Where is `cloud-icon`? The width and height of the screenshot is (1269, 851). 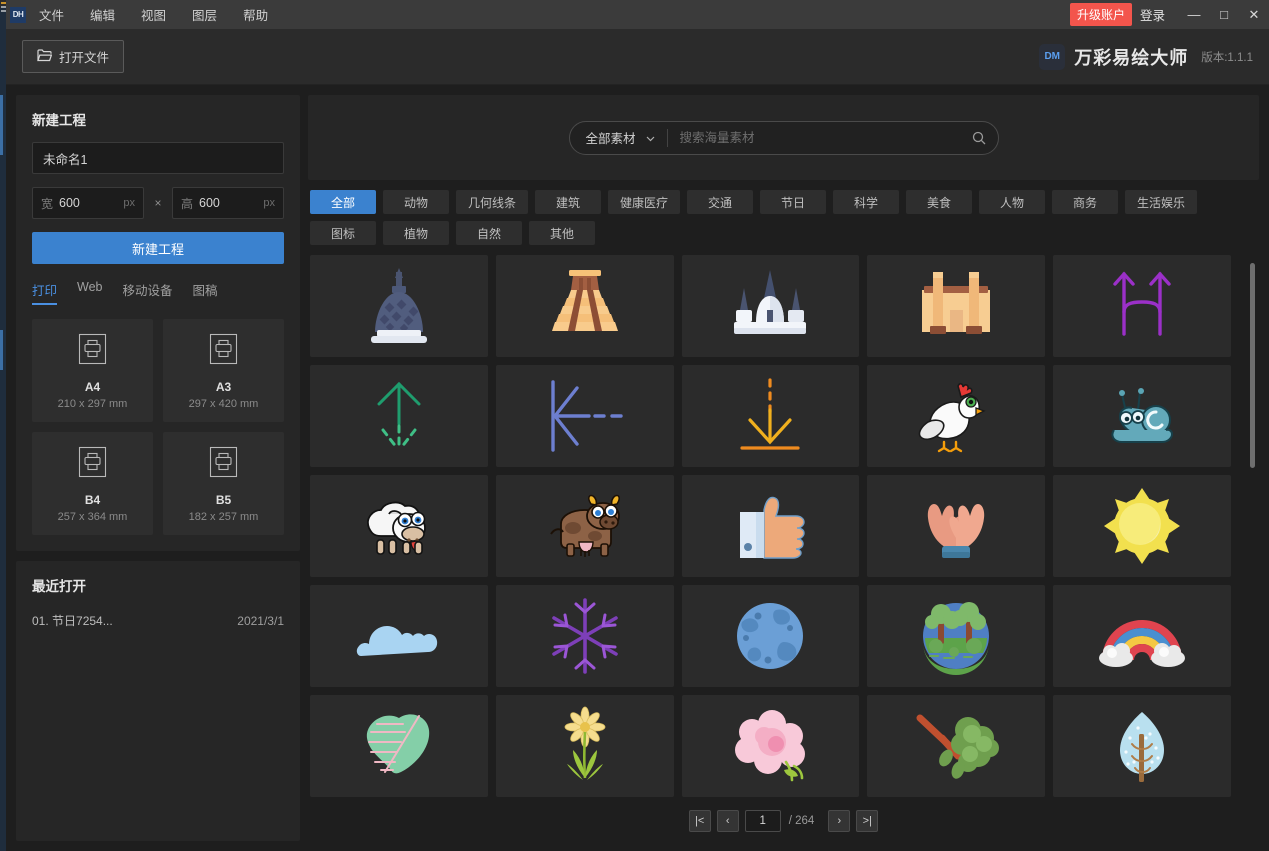
cloud-icon is located at coordinates (399, 636).